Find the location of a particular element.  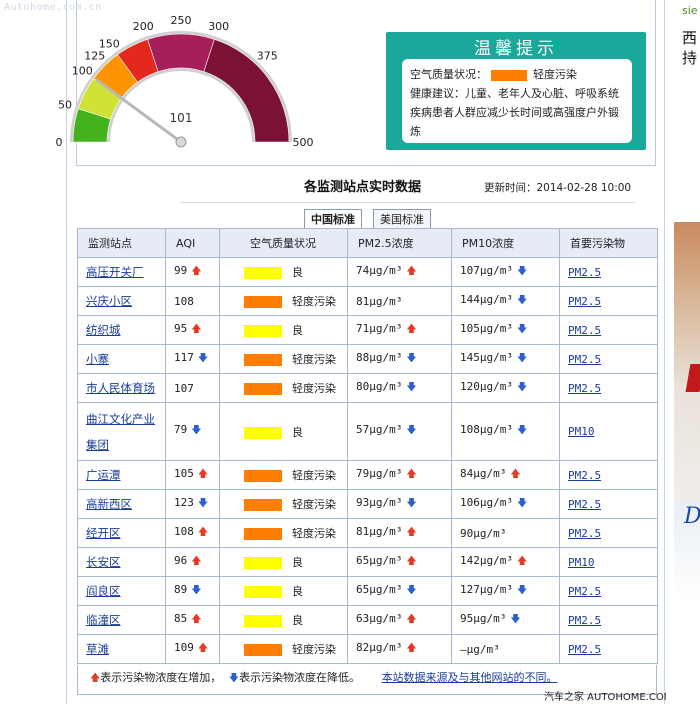

cell-station: 经开区 is located at coordinates (121, 533).